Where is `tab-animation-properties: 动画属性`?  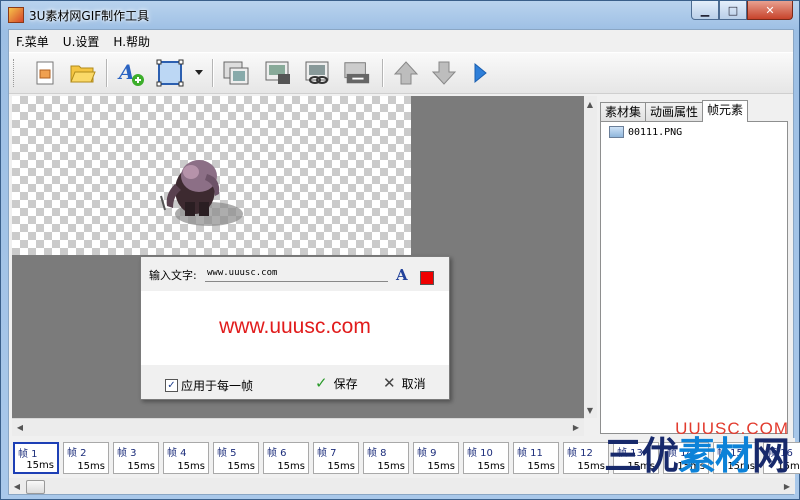
tab-animation-properties: 动画属性 is located at coordinates (674, 111).